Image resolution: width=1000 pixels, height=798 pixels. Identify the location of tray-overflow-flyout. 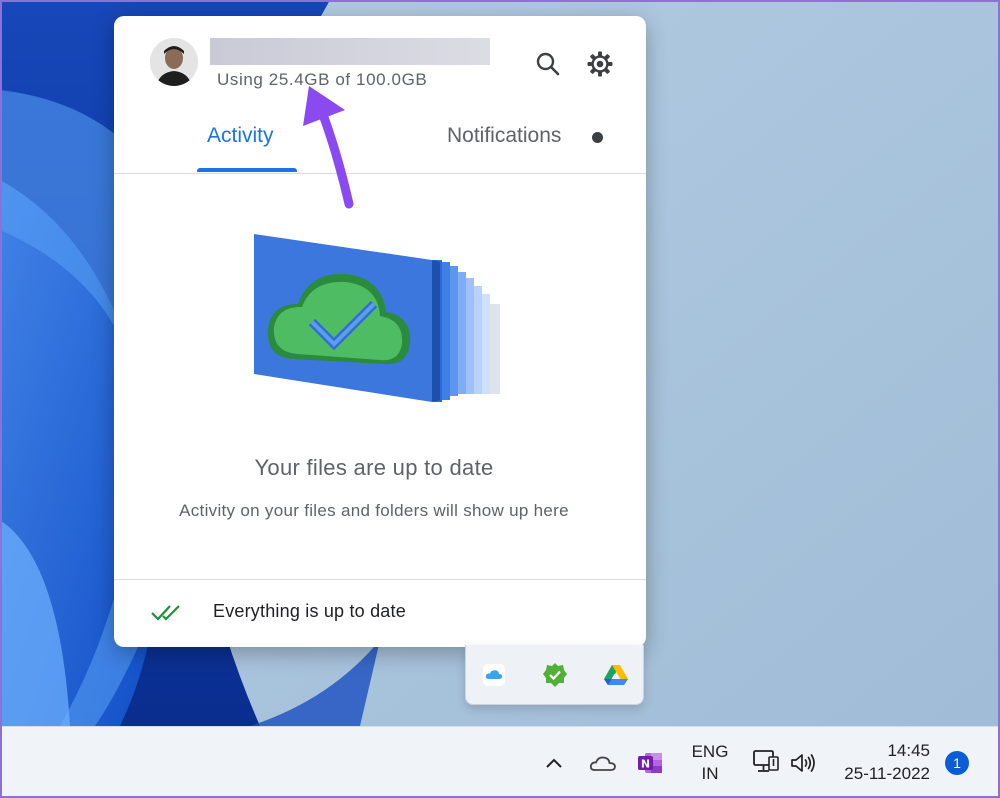
(554, 675).